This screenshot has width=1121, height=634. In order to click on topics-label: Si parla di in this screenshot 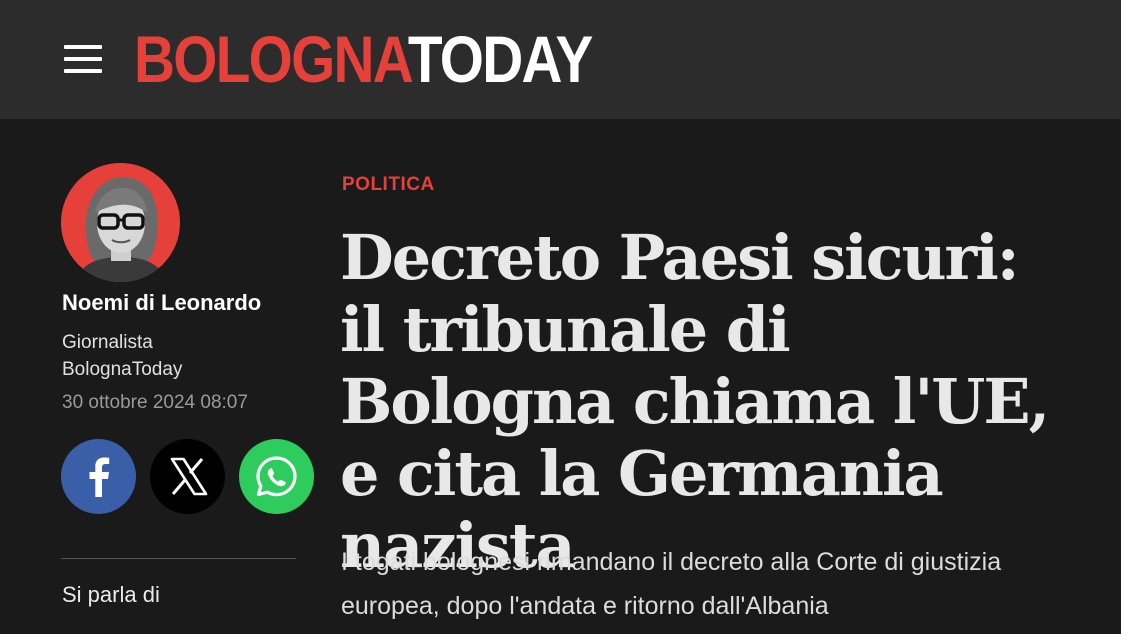, I will do `click(111, 594)`.